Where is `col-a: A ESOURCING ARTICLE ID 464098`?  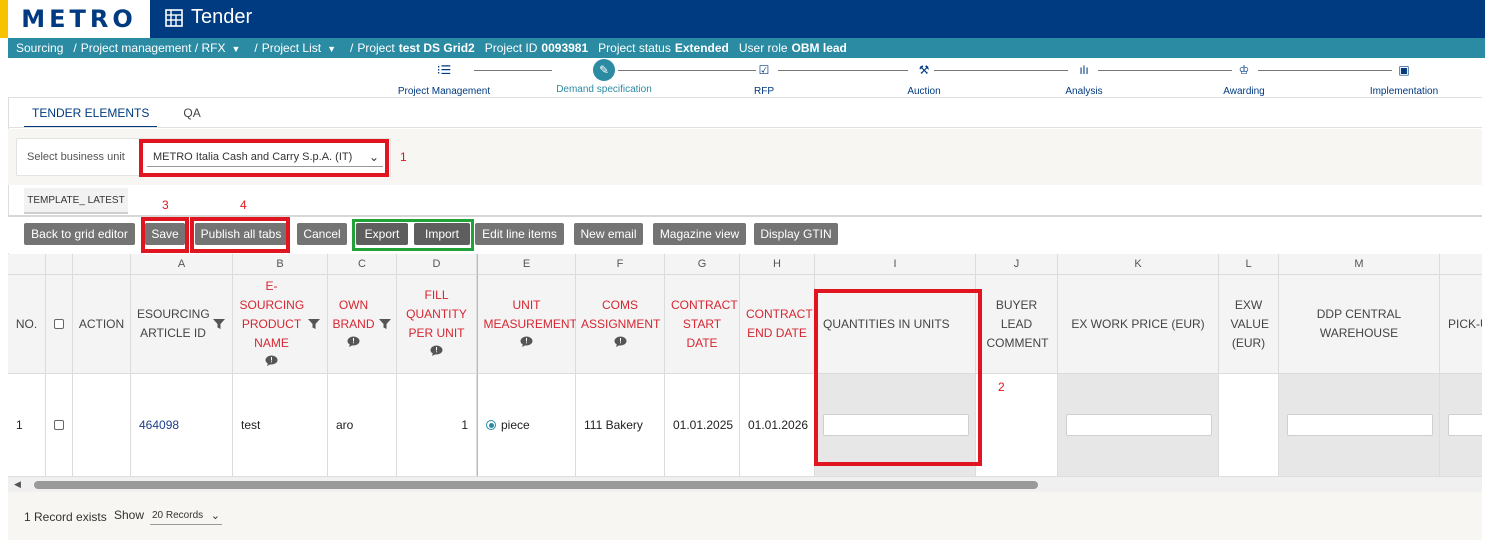
col-a: A ESOURCING ARTICLE ID 464098 is located at coordinates (182, 365).